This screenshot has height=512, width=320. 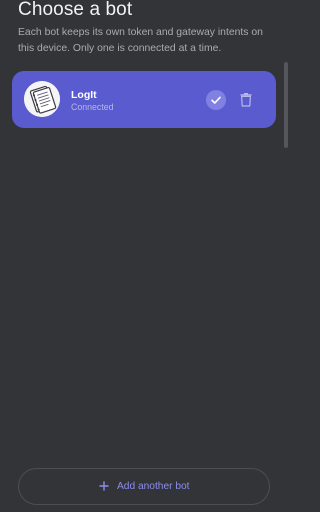 What do you see at coordinates (75, 10) in the screenshot?
I see `page-title: Choose a bot` at bounding box center [75, 10].